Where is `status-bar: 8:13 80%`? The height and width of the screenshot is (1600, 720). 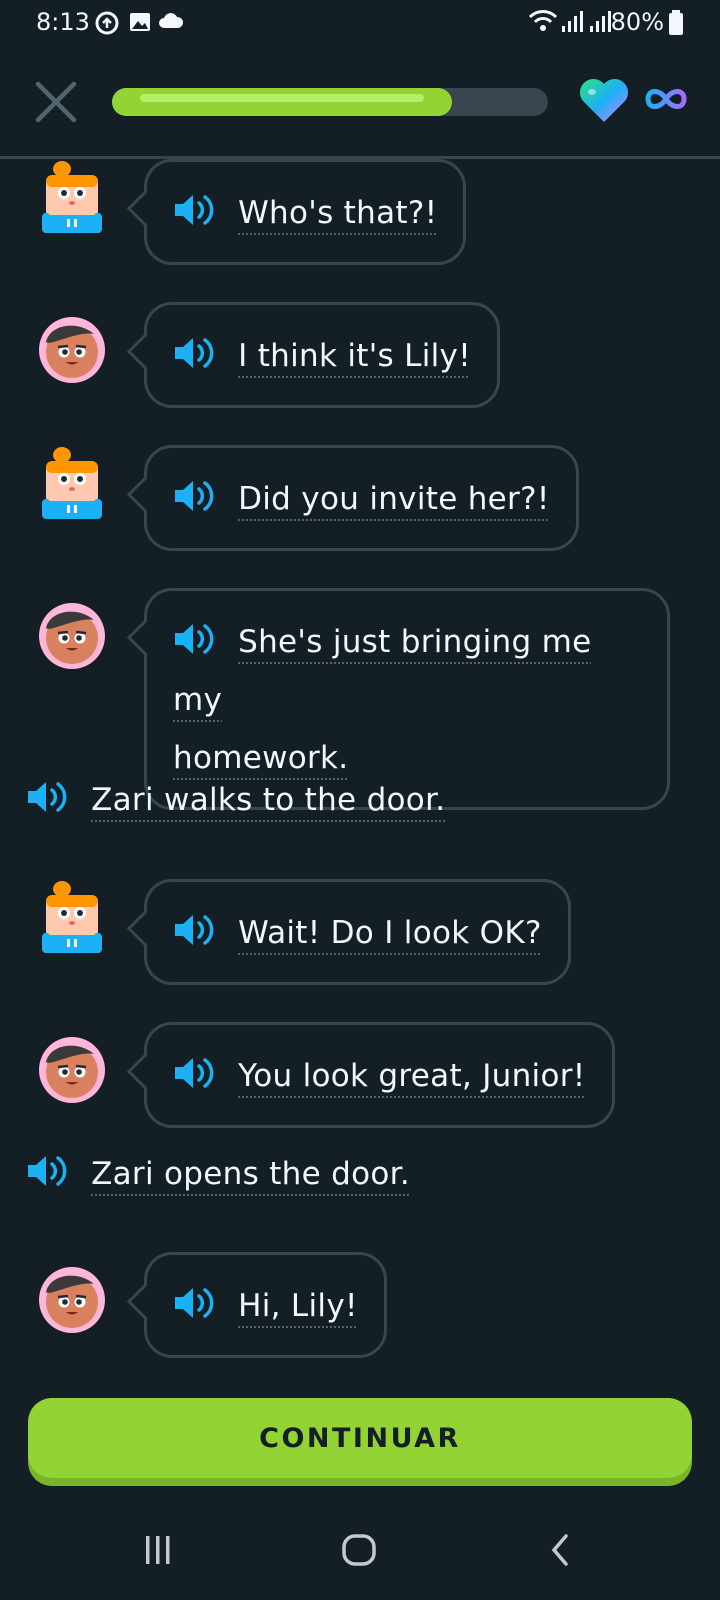 status-bar: 8:13 80% is located at coordinates (360, 23).